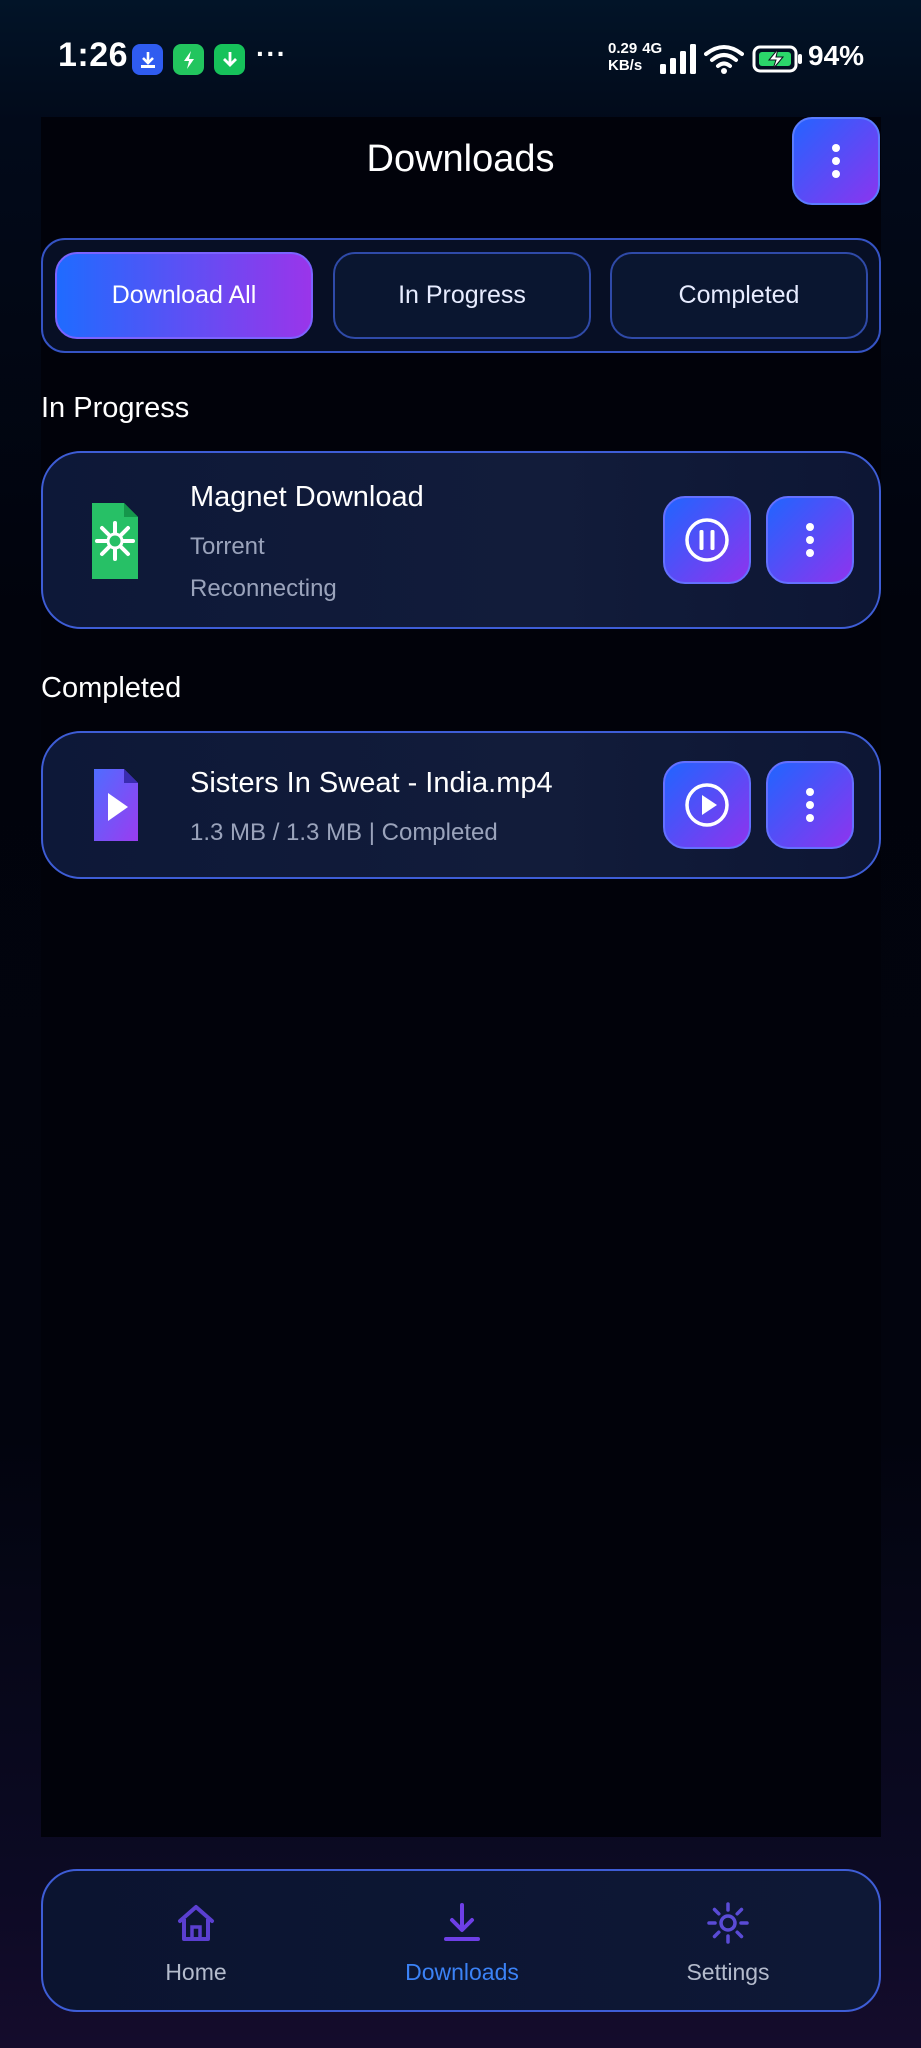 The height and width of the screenshot is (2048, 921). What do you see at coordinates (111, 688) in the screenshot?
I see `section-heading-completed: Completed` at bounding box center [111, 688].